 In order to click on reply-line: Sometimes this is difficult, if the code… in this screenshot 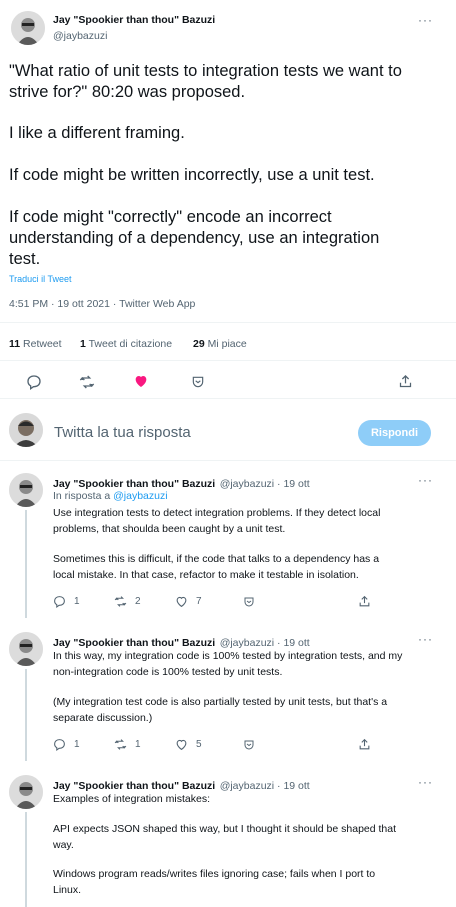, I will do `click(216, 559)`.